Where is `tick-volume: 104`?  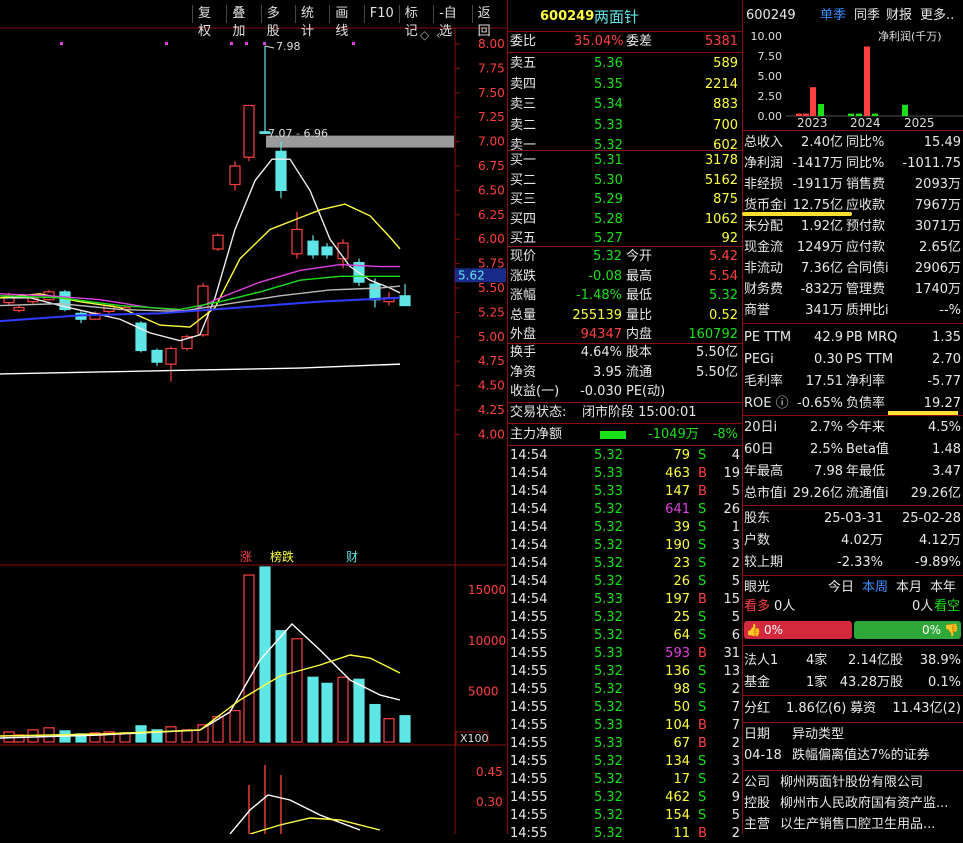
tick-volume: 104 is located at coordinates (677, 725).